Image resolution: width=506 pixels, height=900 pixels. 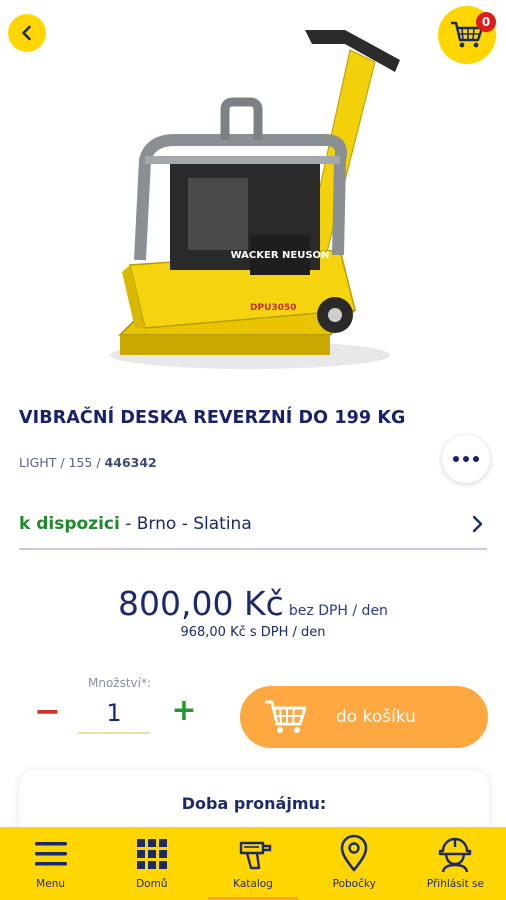 What do you see at coordinates (253, 884) in the screenshot?
I see `nav-label: Katalog` at bounding box center [253, 884].